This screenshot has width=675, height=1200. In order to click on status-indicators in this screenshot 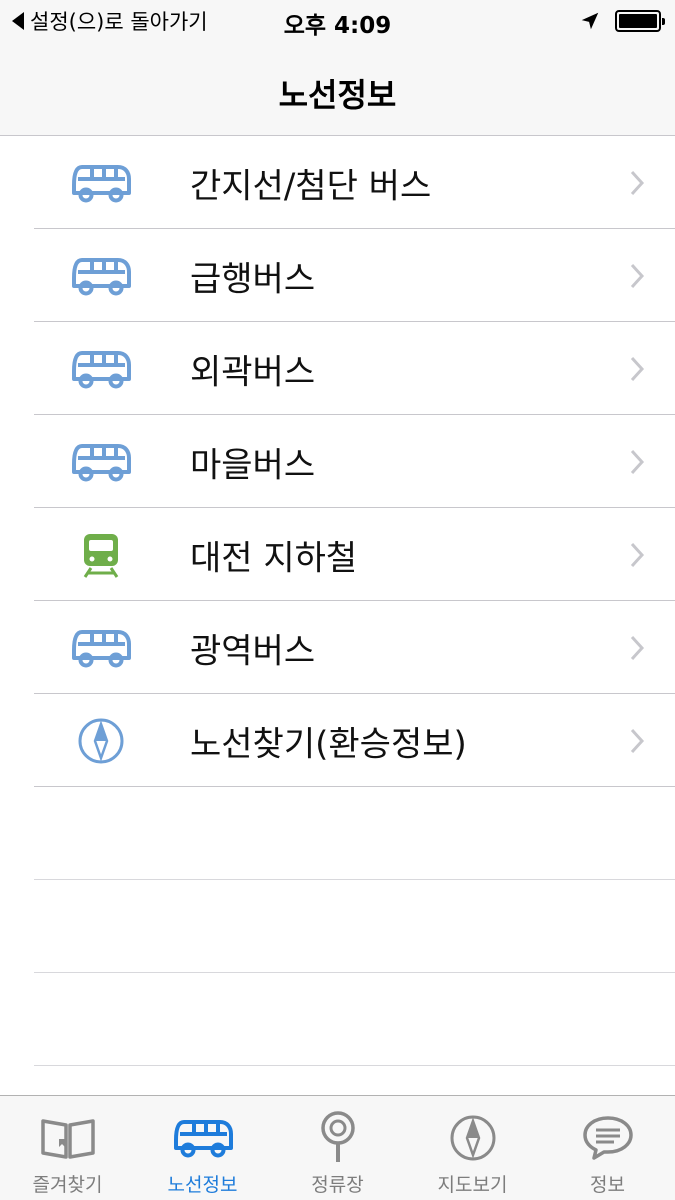, I will do `click(622, 21)`.